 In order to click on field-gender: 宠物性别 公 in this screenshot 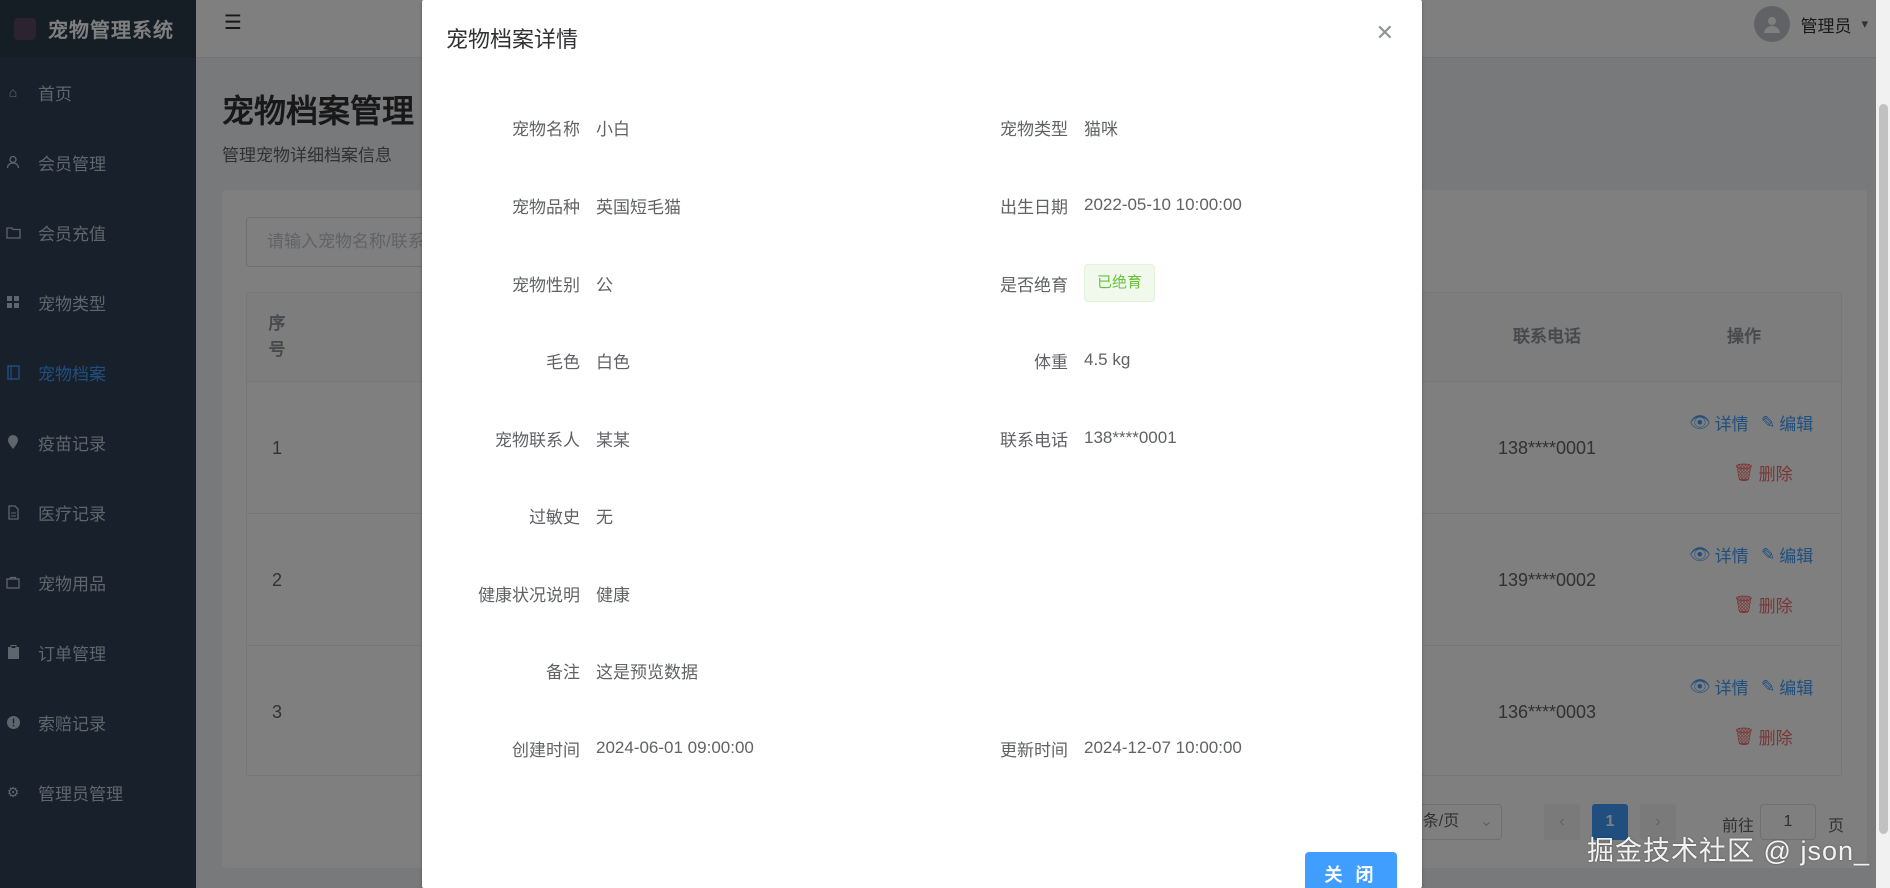, I will do `click(517, 283)`.